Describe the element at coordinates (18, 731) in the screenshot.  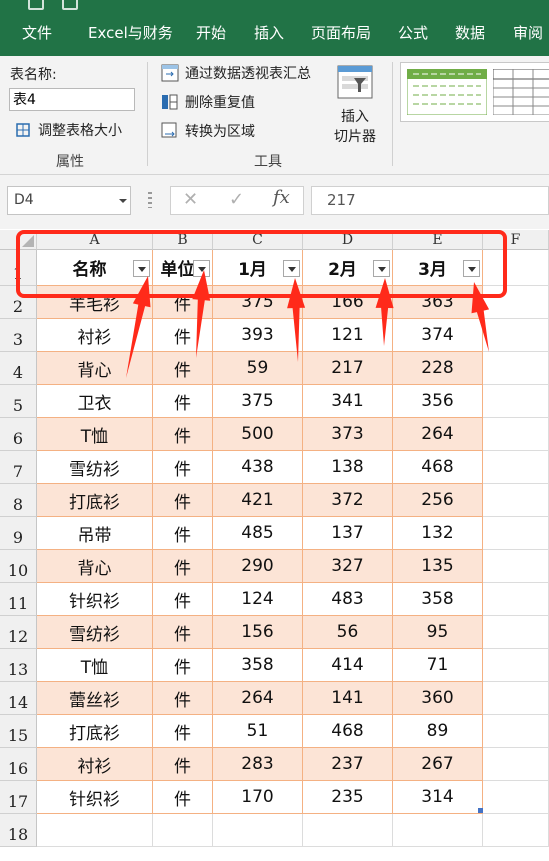
I see `row-header: 15` at that location.